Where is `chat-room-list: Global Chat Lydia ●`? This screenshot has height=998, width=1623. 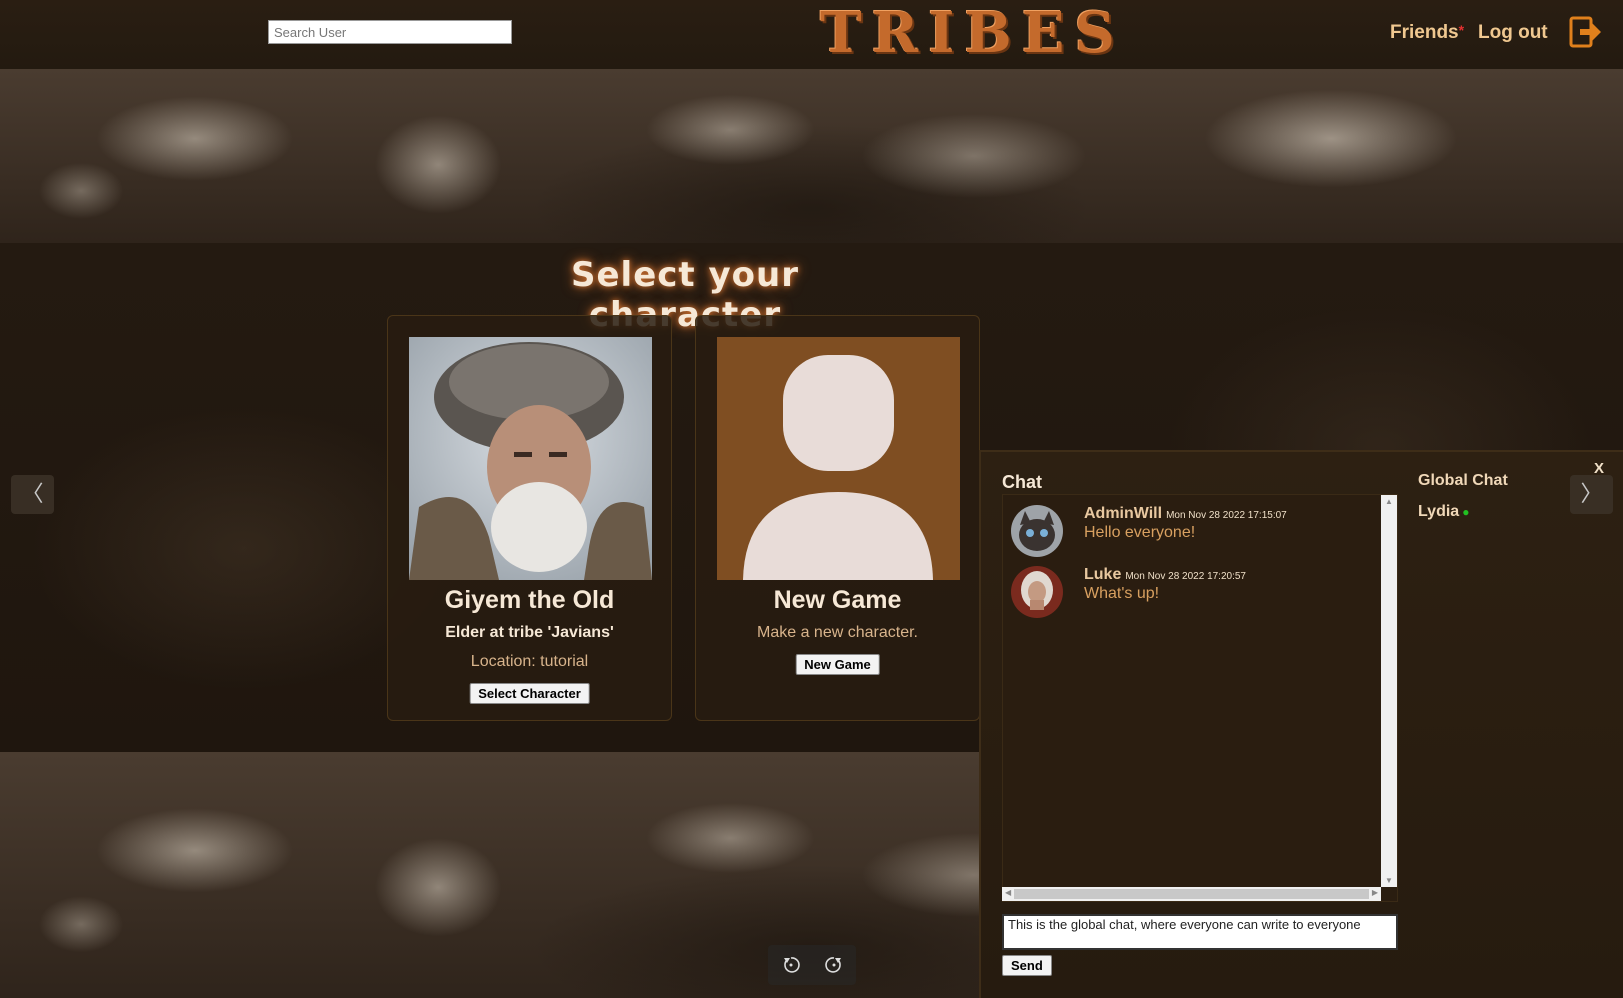
chat-room-list: Global Chat Lydia ● is located at coordinates (1463, 503).